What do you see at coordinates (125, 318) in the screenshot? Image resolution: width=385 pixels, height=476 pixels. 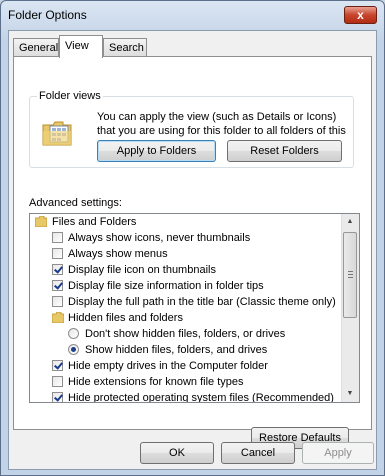 I see `list-item-label: Hidden files and folders` at bounding box center [125, 318].